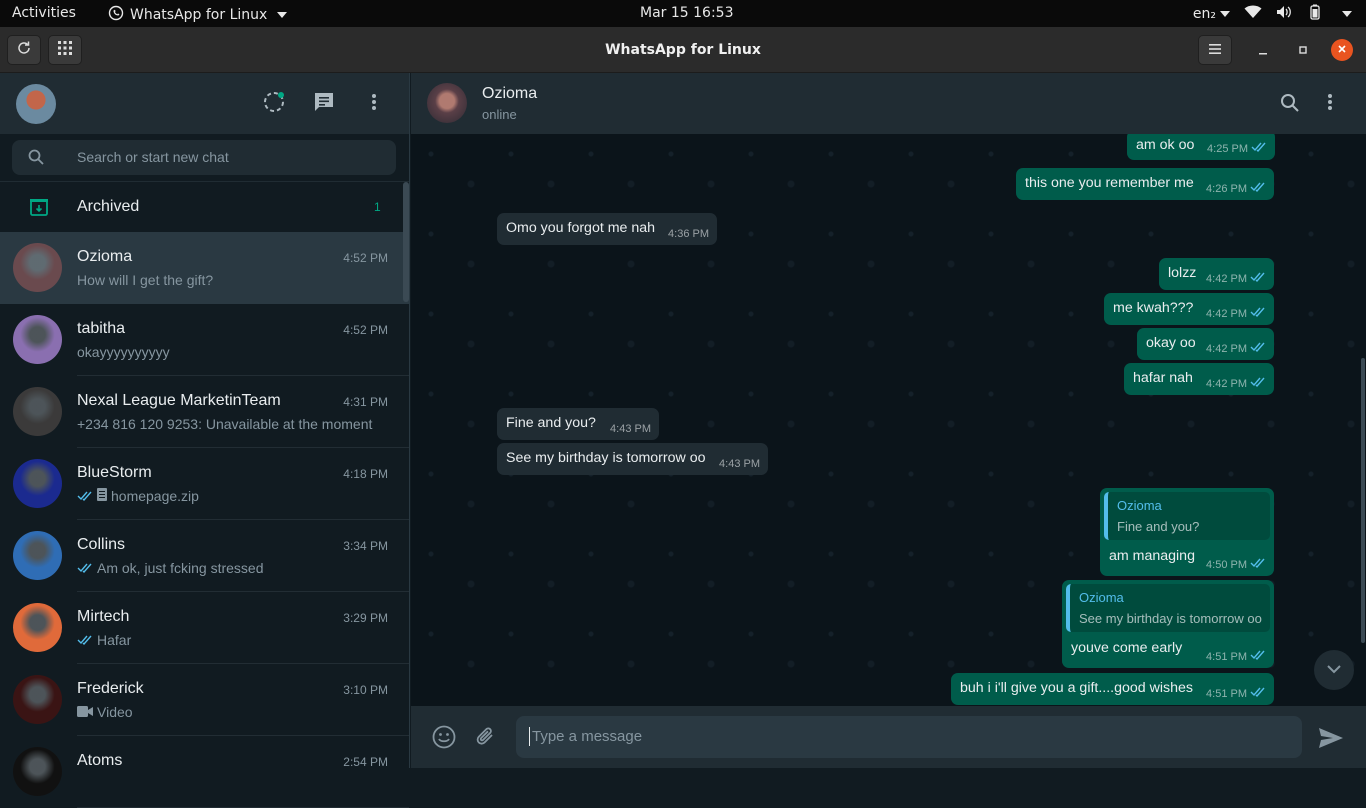 Image resolution: width=1366 pixels, height=808 pixels. I want to click on maximize-button, so click(1303, 50).